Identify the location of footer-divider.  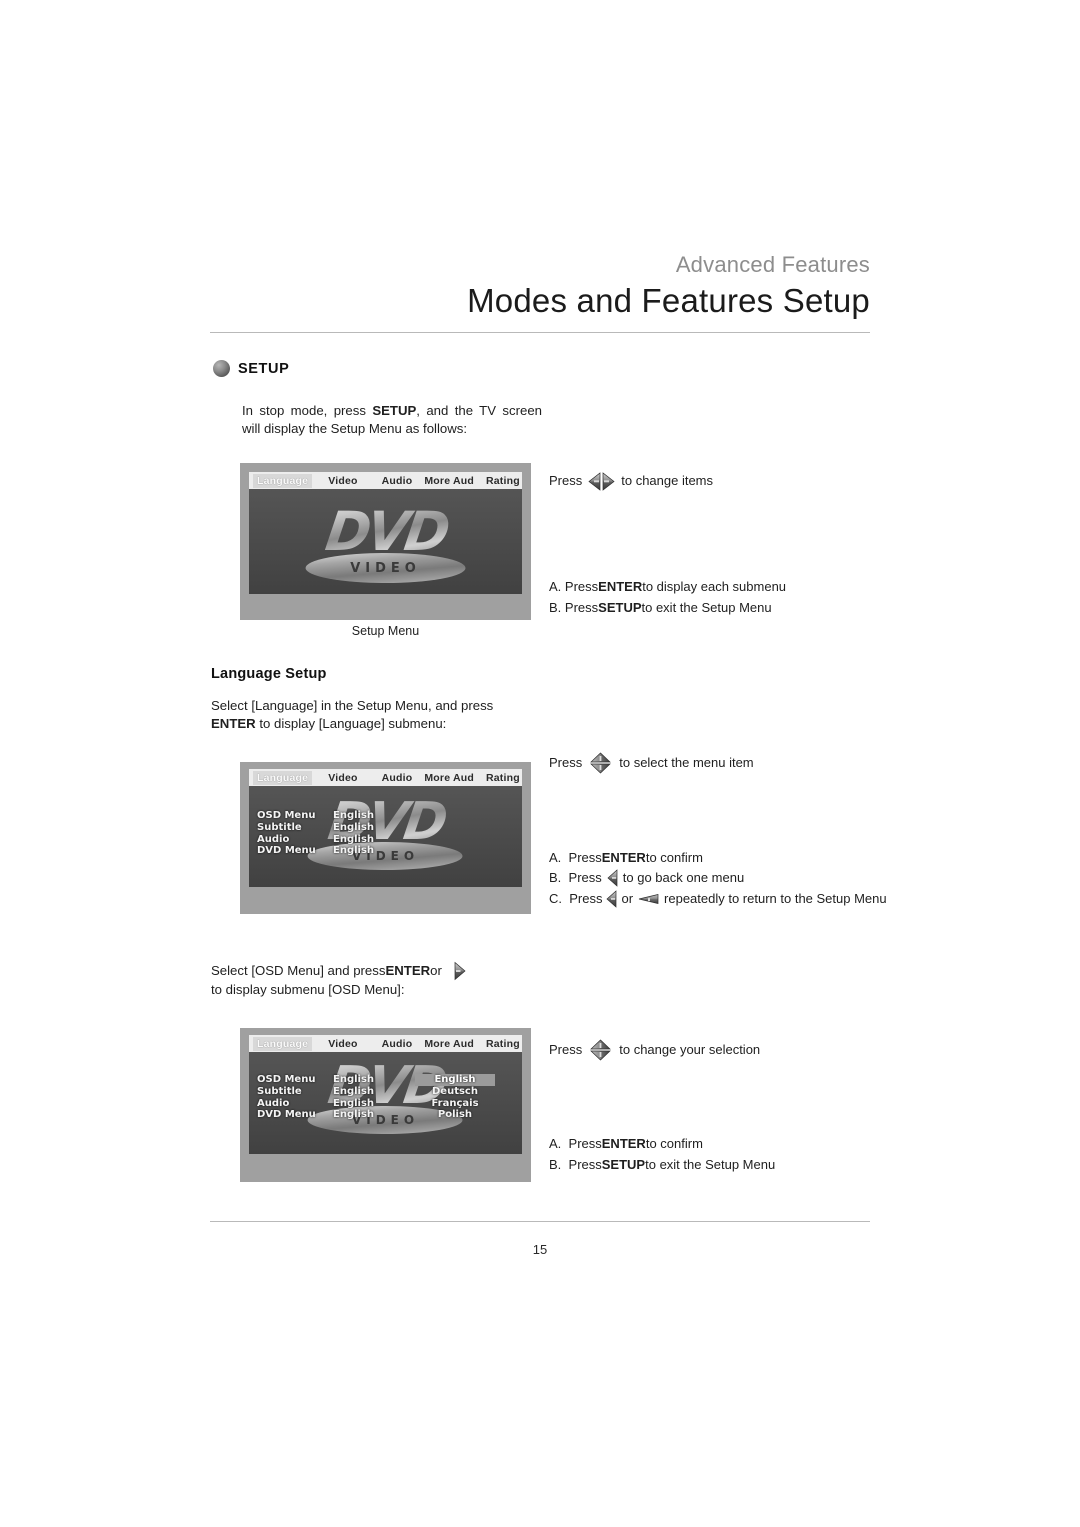
(540, 1221).